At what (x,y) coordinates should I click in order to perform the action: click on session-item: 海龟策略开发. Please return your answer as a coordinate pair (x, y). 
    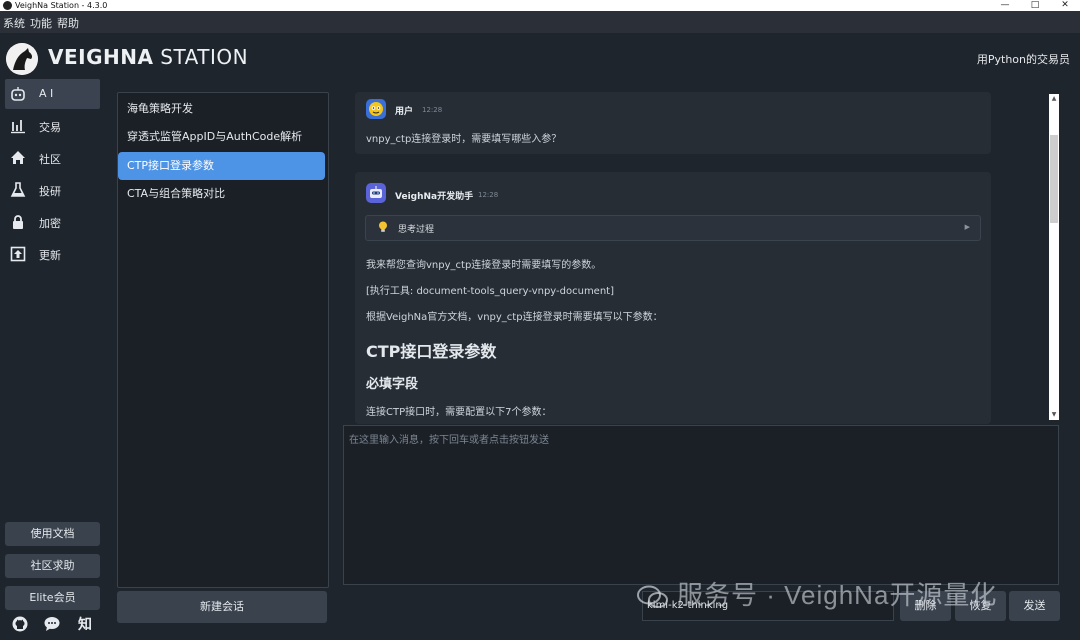
    Looking at the image, I should click on (221, 109).